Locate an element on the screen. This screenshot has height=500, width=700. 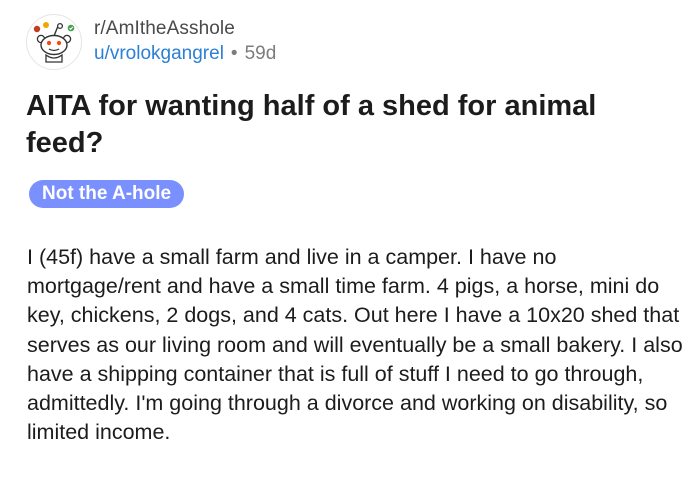
post-meta: r/AmItheAsshole u/vrolokgangrel • 59d is located at coordinates (185, 42).